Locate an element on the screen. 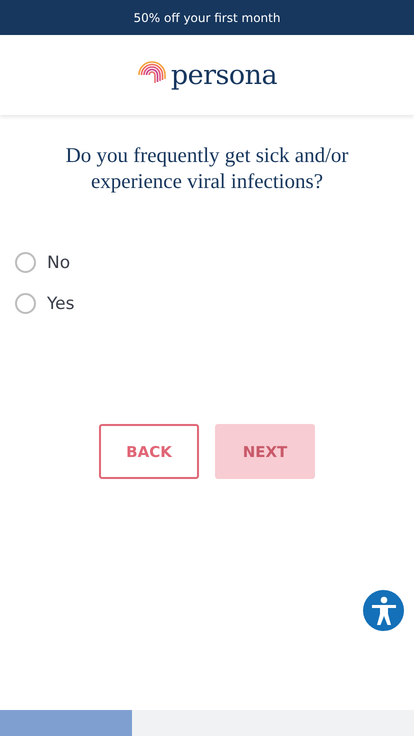 The height and width of the screenshot is (736, 414). answer-option: No is located at coordinates (42, 262).